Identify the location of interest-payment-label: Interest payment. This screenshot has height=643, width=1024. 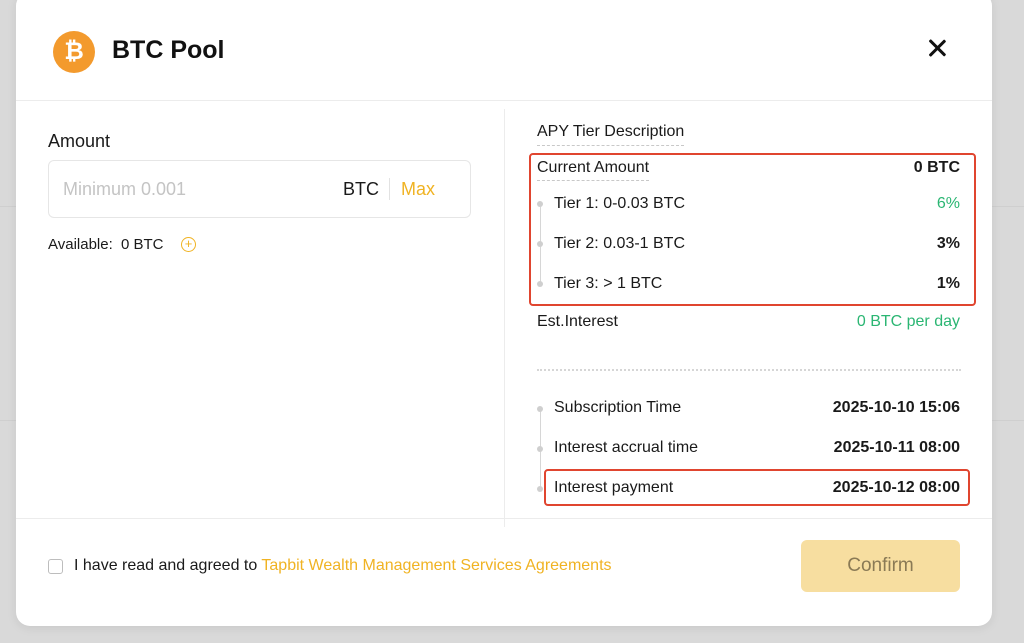
(614, 487).